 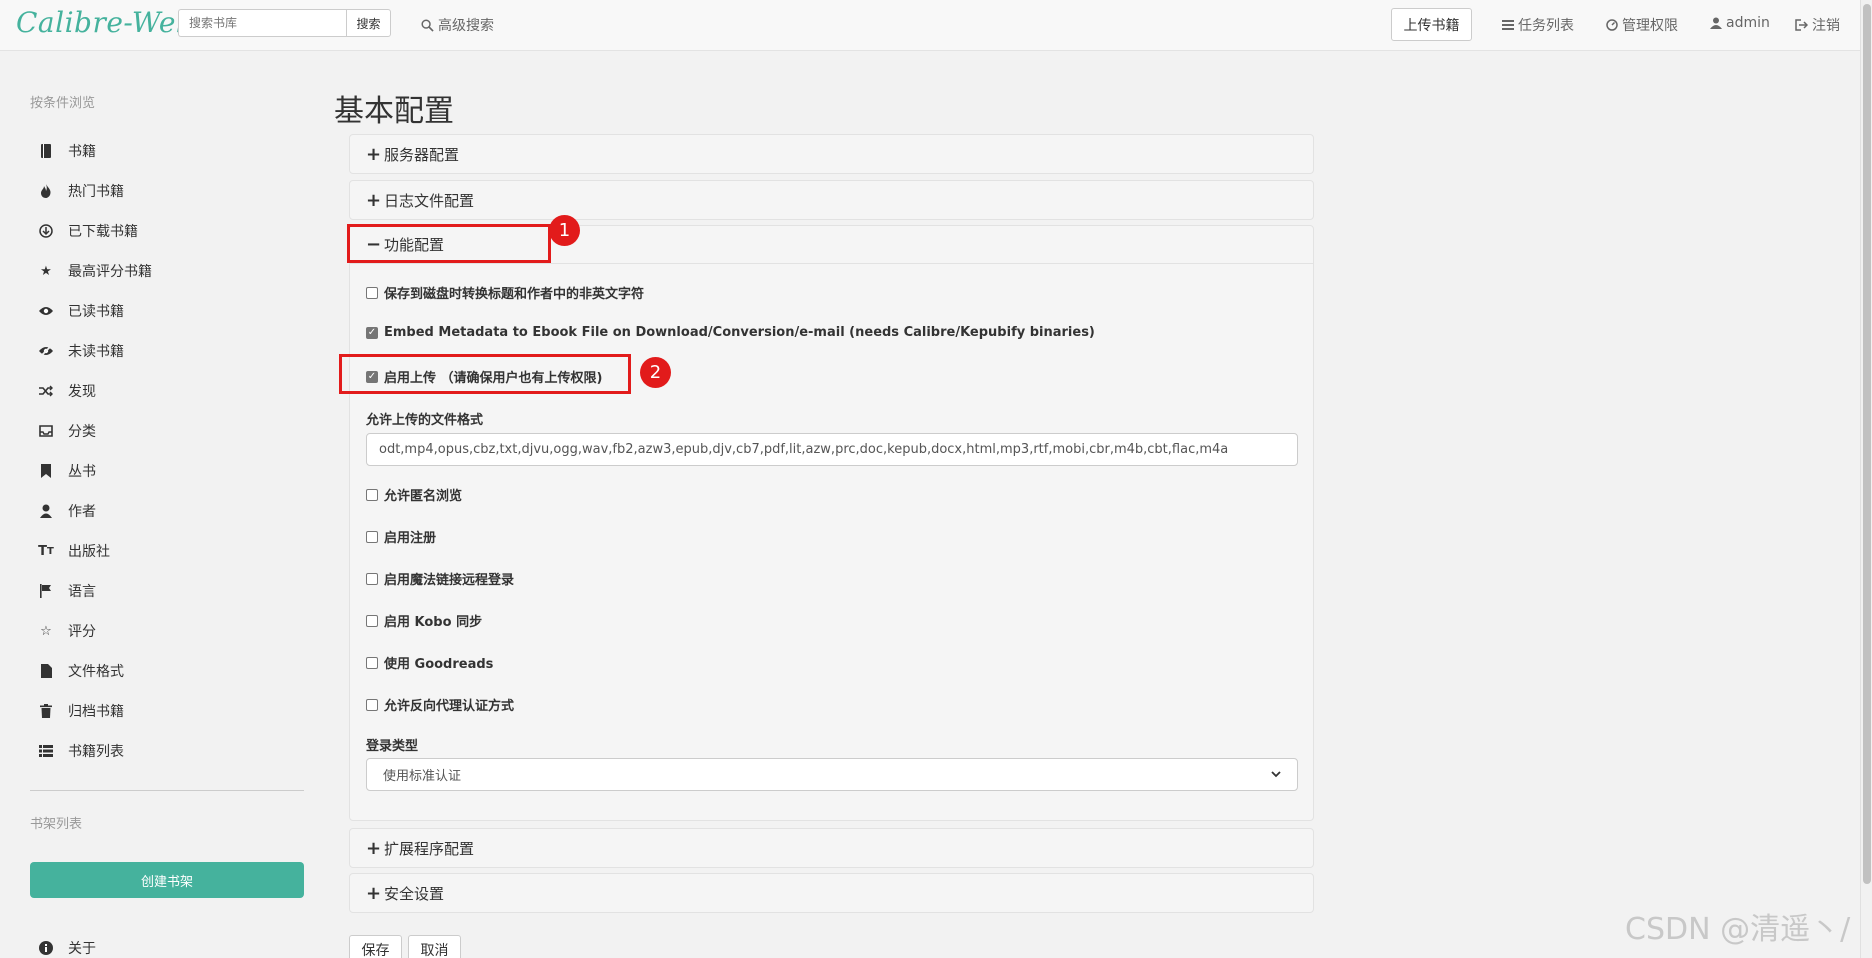 What do you see at coordinates (372, 662) in the screenshot?
I see `goodreads-checkbox` at bounding box center [372, 662].